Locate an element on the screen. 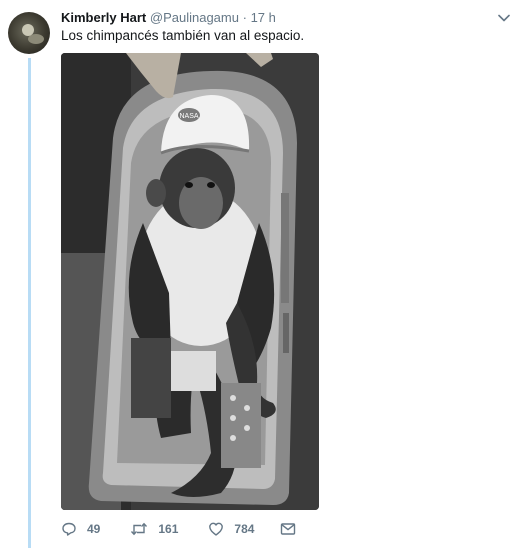 This screenshot has height=548, width=528. helmet-logo: NASA is located at coordinates (188, 116).